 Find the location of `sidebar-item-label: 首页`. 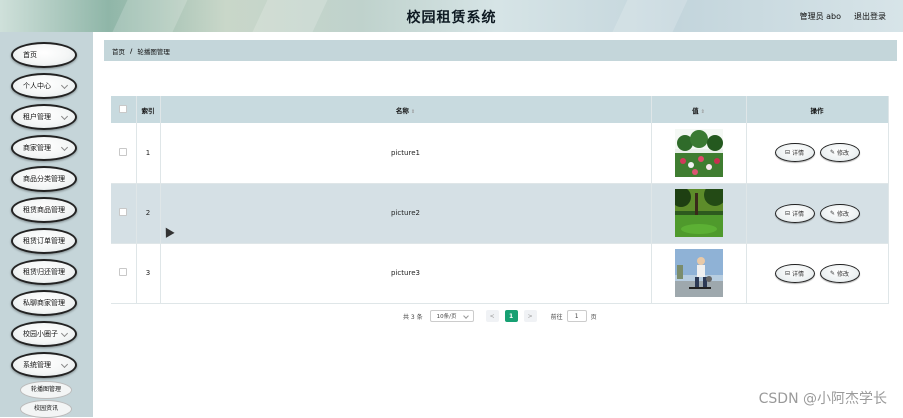

sidebar-item-label: 首页 is located at coordinates (30, 55).